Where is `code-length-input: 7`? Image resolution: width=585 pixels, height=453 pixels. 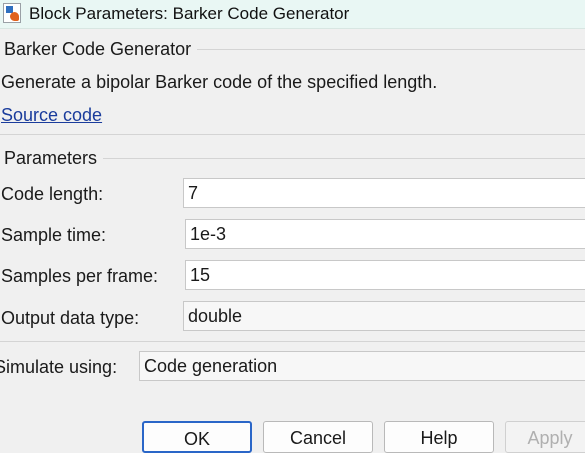
code-length-input: 7 is located at coordinates (384, 193).